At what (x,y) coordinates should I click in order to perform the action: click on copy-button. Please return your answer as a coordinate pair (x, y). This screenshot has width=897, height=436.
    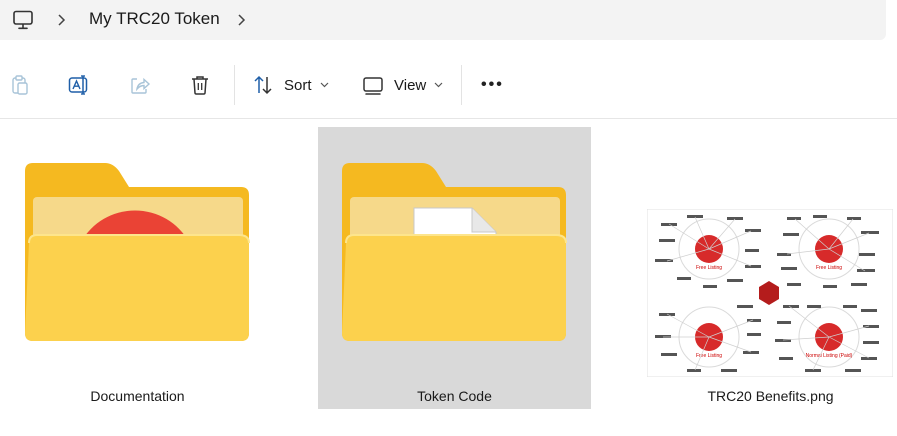
    Looking at the image, I should click on (20, 85).